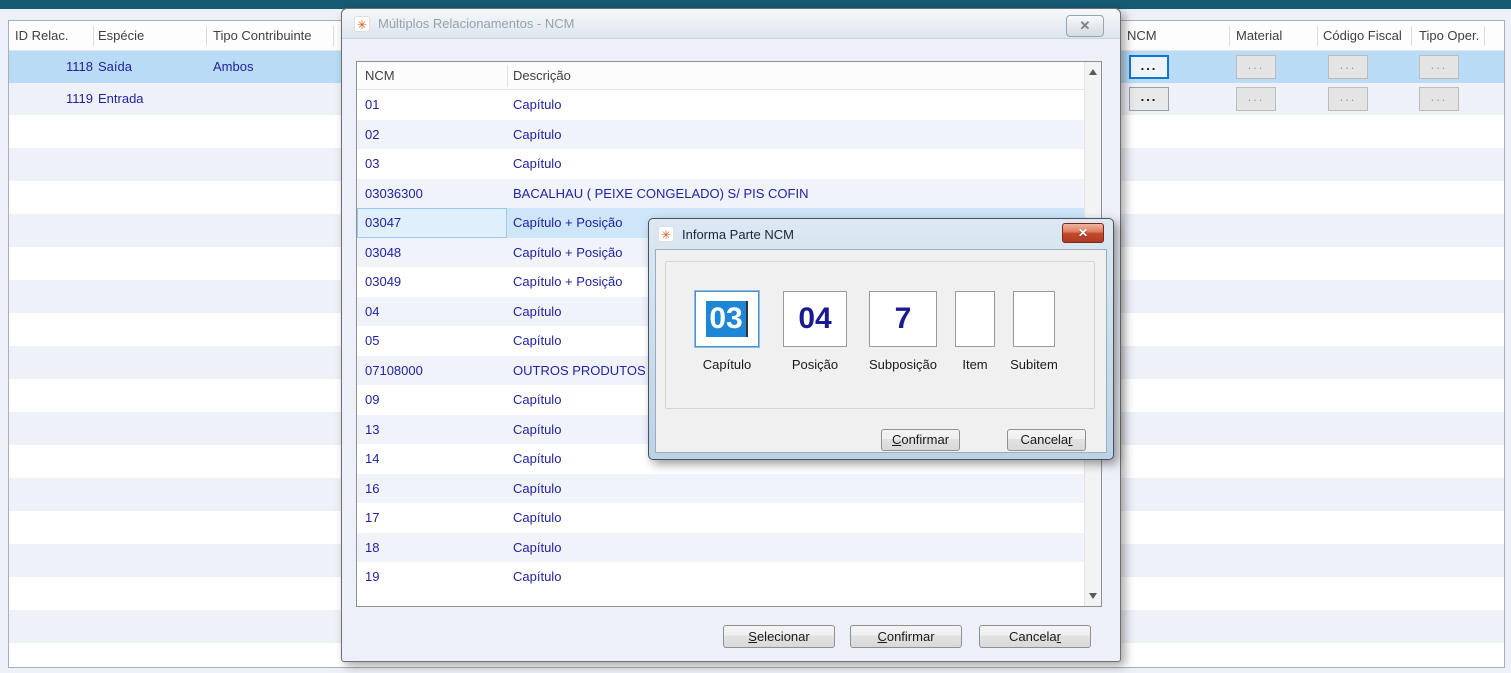 The image size is (1511, 673). Describe the element at coordinates (783, 636) in the screenshot. I see `button-label: elecionar` at that location.